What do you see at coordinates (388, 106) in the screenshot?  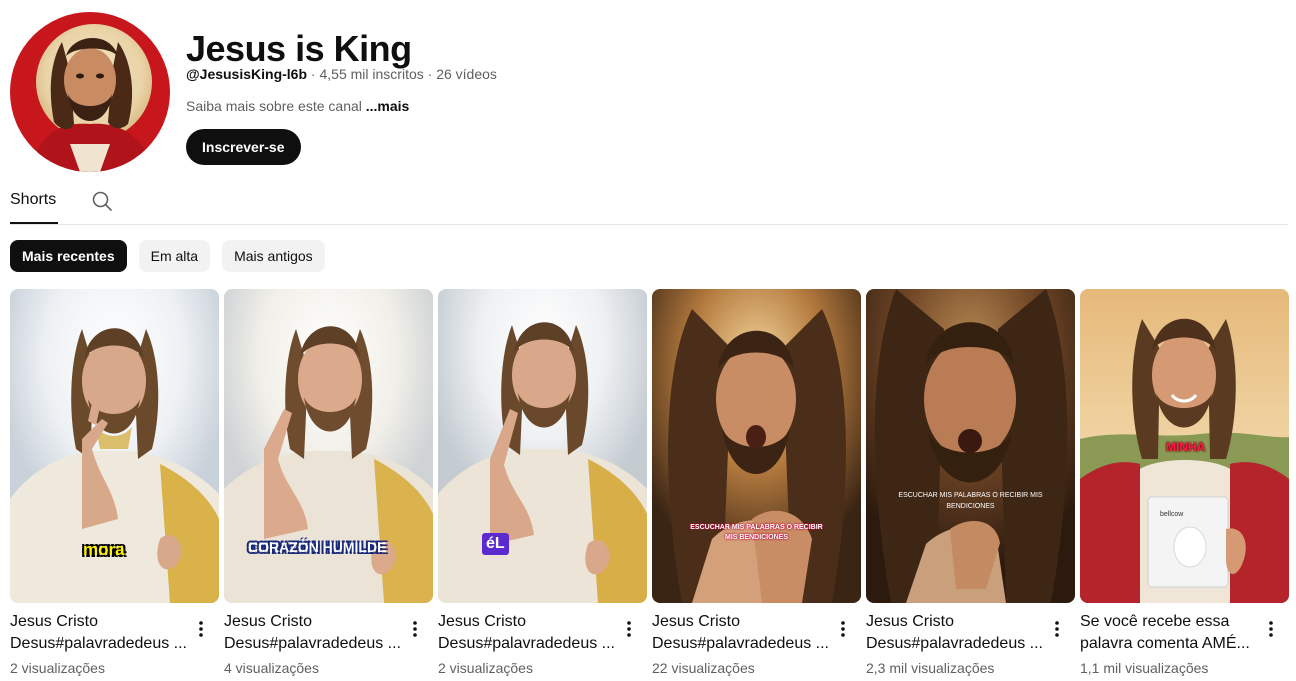 I see `about-more-link: ...mais` at bounding box center [388, 106].